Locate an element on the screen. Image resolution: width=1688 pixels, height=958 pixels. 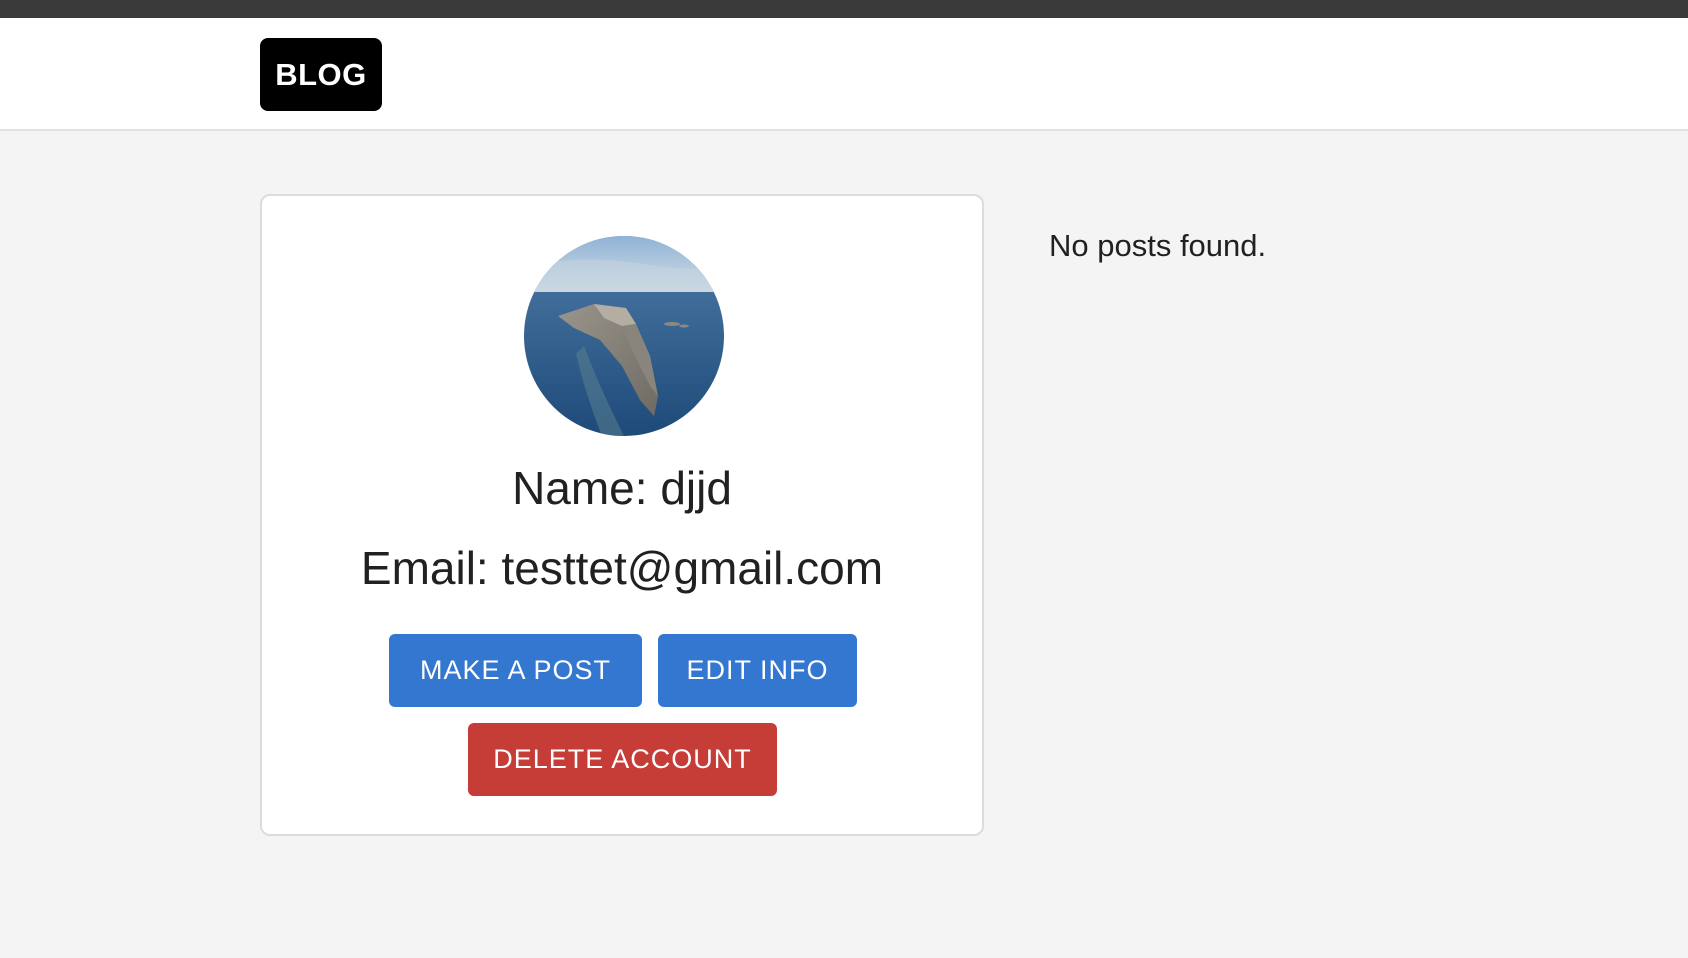
make-post-button: MAKE A POST is located at coordinates (515, 670).